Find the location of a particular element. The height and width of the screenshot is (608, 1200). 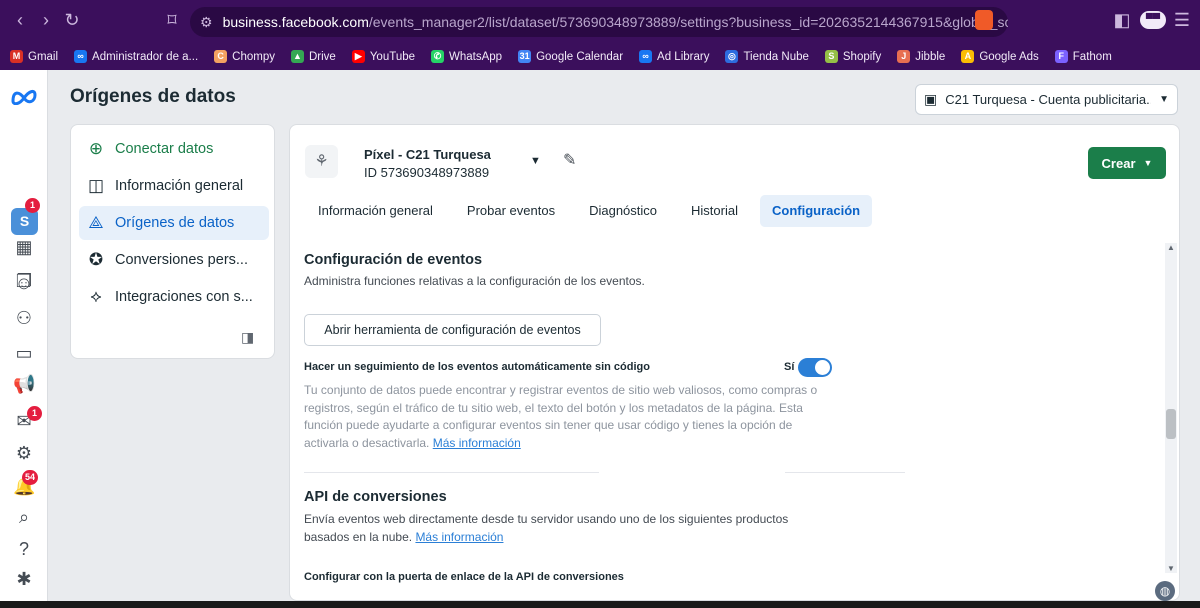

settings-icon: ⚙ is located at coordinates (24, 453).